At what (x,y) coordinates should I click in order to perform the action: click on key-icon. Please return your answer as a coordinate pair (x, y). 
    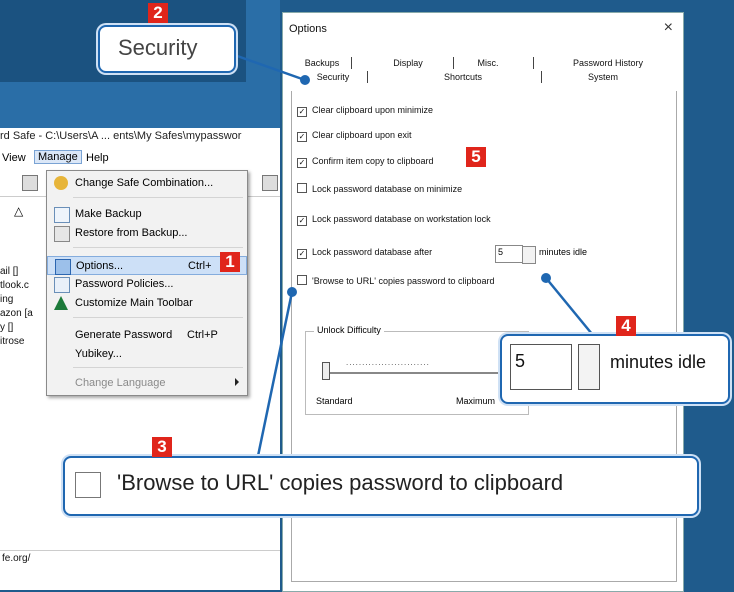
    Looking at the image, I should click on (61, 183).